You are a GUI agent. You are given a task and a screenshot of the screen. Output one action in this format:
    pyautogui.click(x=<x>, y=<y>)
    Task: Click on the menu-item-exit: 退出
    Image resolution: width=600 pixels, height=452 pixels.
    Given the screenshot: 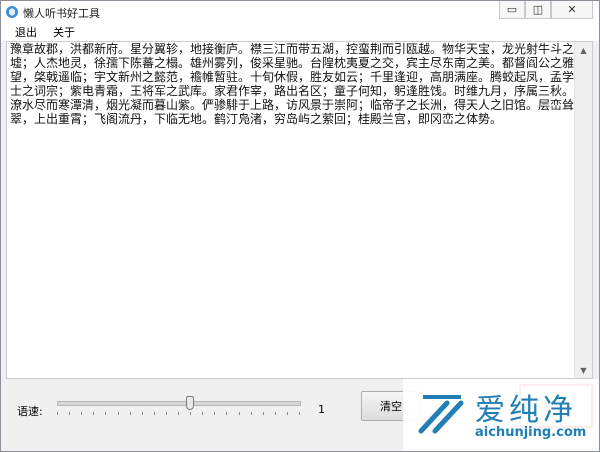 What is the action you would take?
    pyautogui.click(x=26, y=32)
    